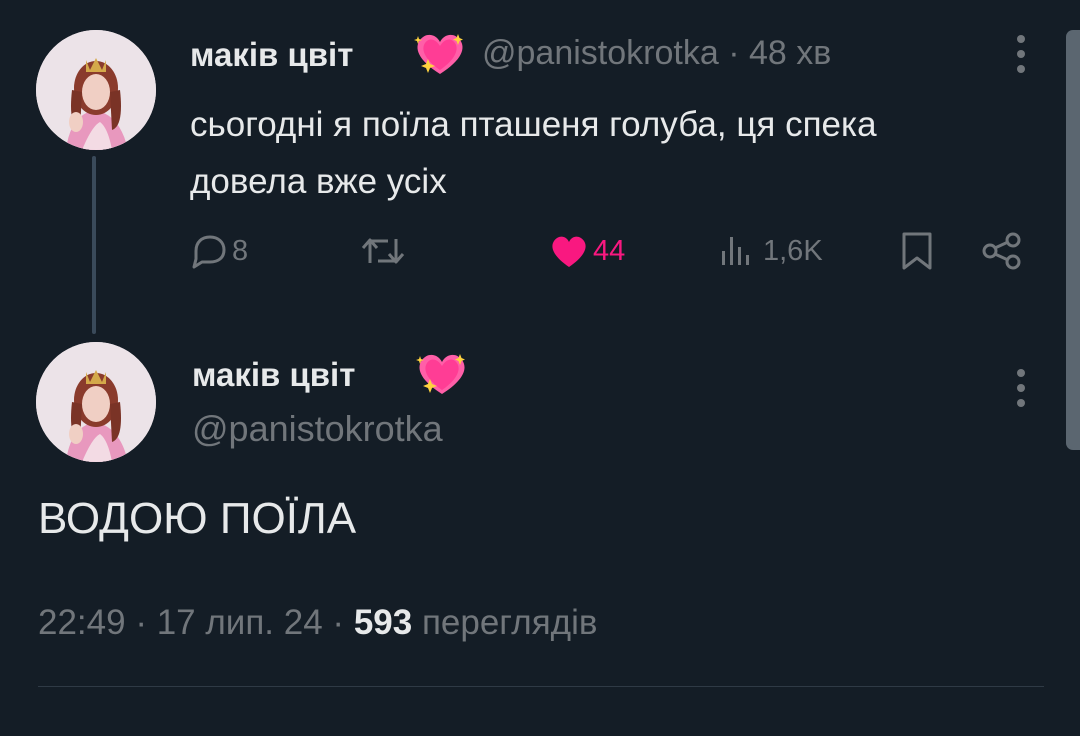 The width and height of the screenshot is (1080, 736). I want to click on bookmark-button, so click(917, 251).